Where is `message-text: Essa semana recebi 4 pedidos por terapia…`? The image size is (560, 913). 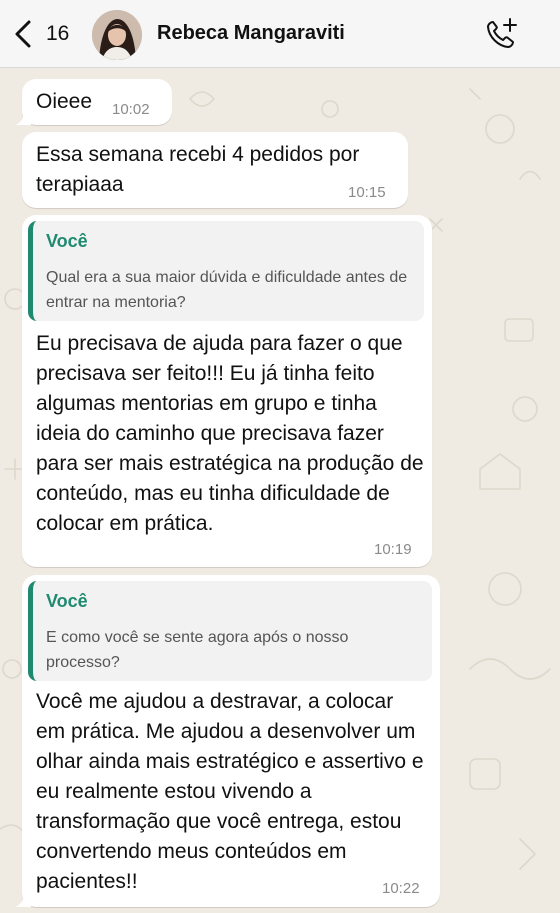
message-text: Essa semana recebi 4 pedidos por terapia… is located at coordinates (198, 169).